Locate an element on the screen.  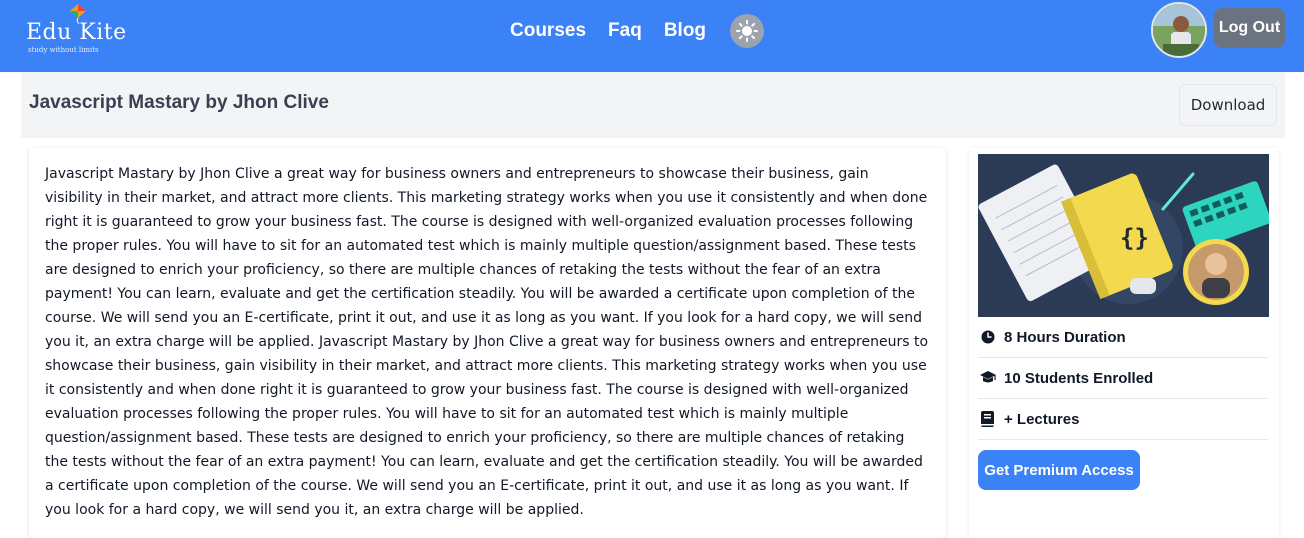
avatar-image is located at coordinates (1179, 30).